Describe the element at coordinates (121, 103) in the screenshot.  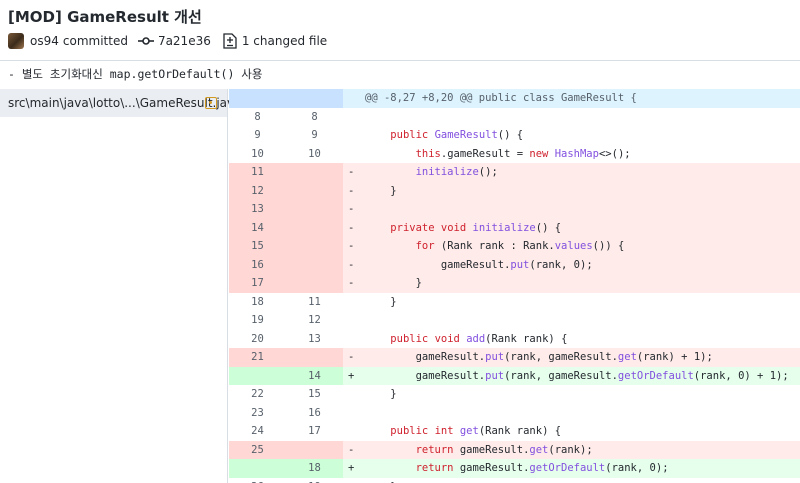
I see `file-tree-item: src\main\java\lotto\...\GameResult.java` at that location.